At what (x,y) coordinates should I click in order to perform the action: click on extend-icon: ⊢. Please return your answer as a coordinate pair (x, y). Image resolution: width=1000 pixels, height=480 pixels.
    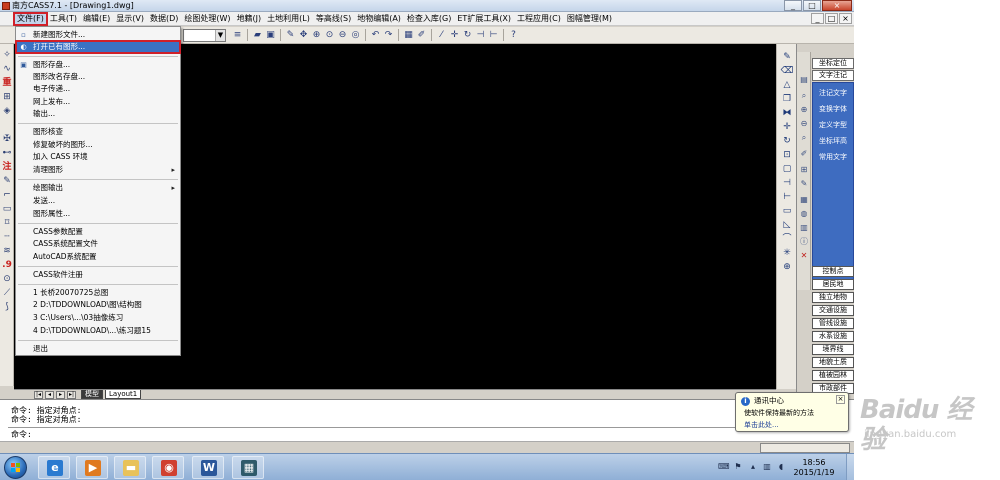
    Looking at the image, I should click on (787, 197).